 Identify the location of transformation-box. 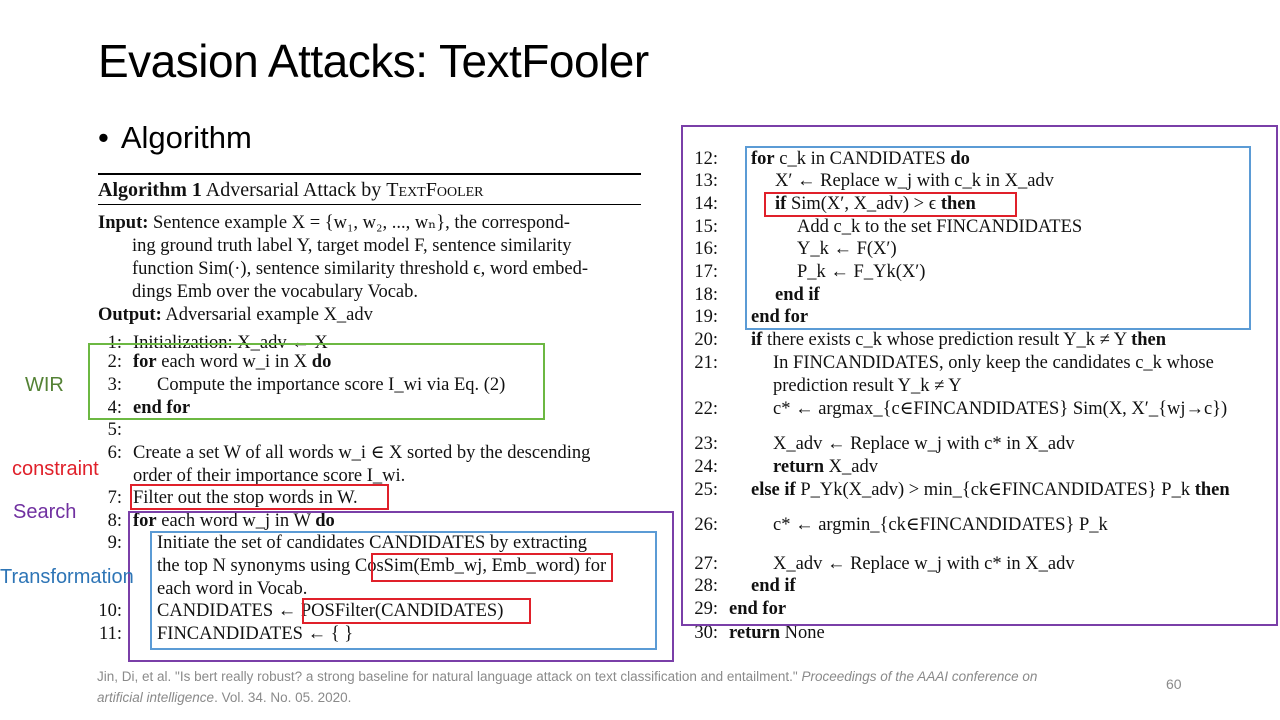
(403, 590).